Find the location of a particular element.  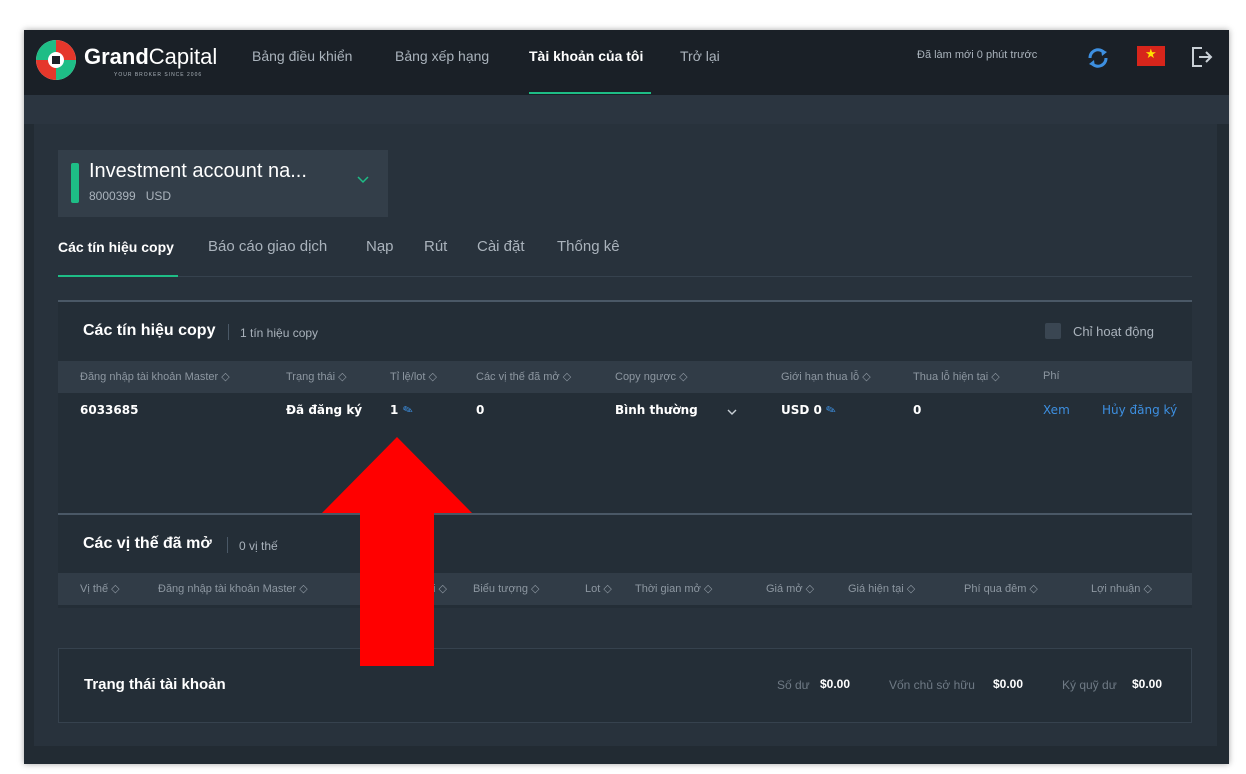

sub-bar is located at coordinates (626, 109).